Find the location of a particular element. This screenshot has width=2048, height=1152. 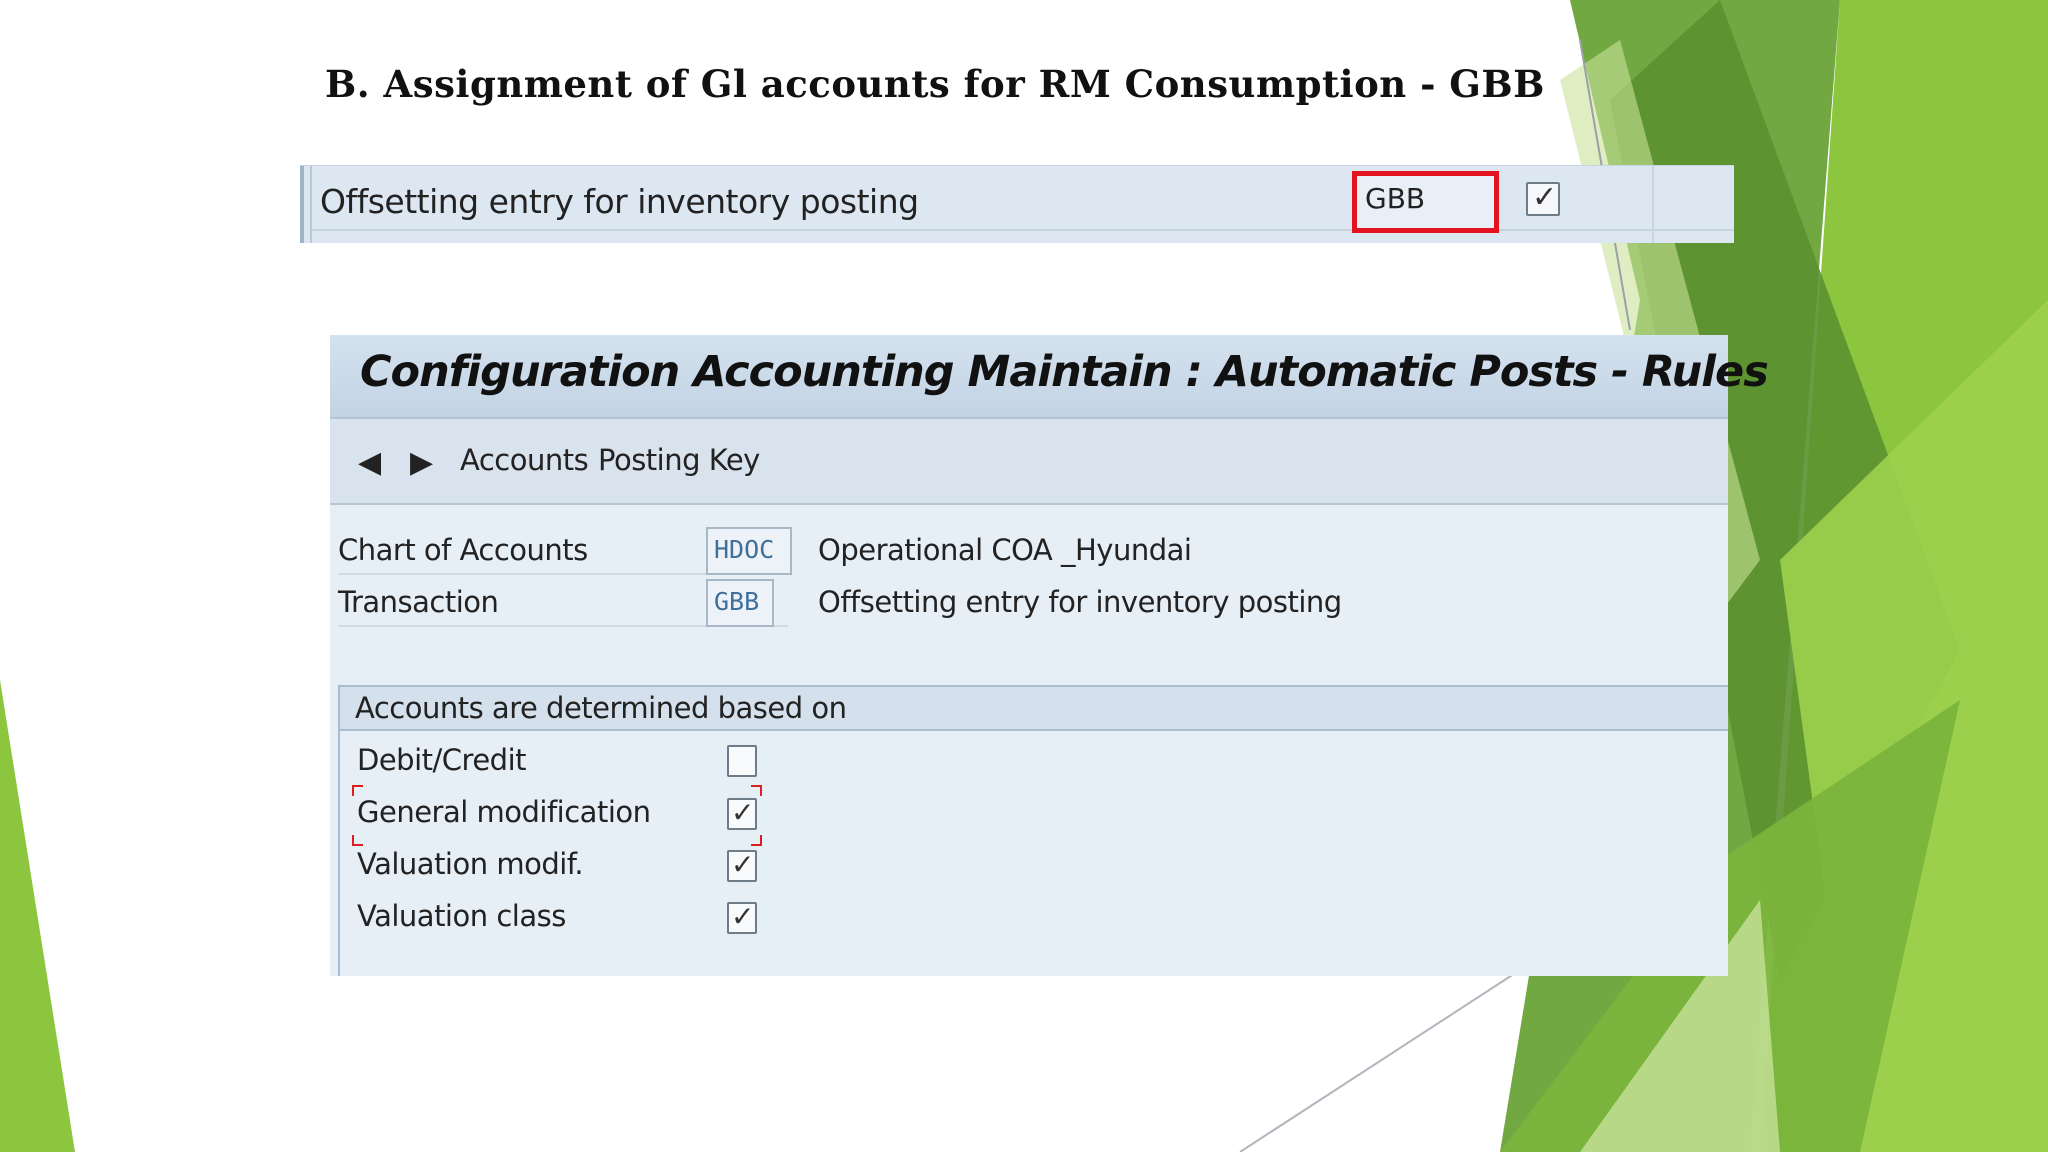

general-modification-label: General modification is located at coordinates (504, 812).